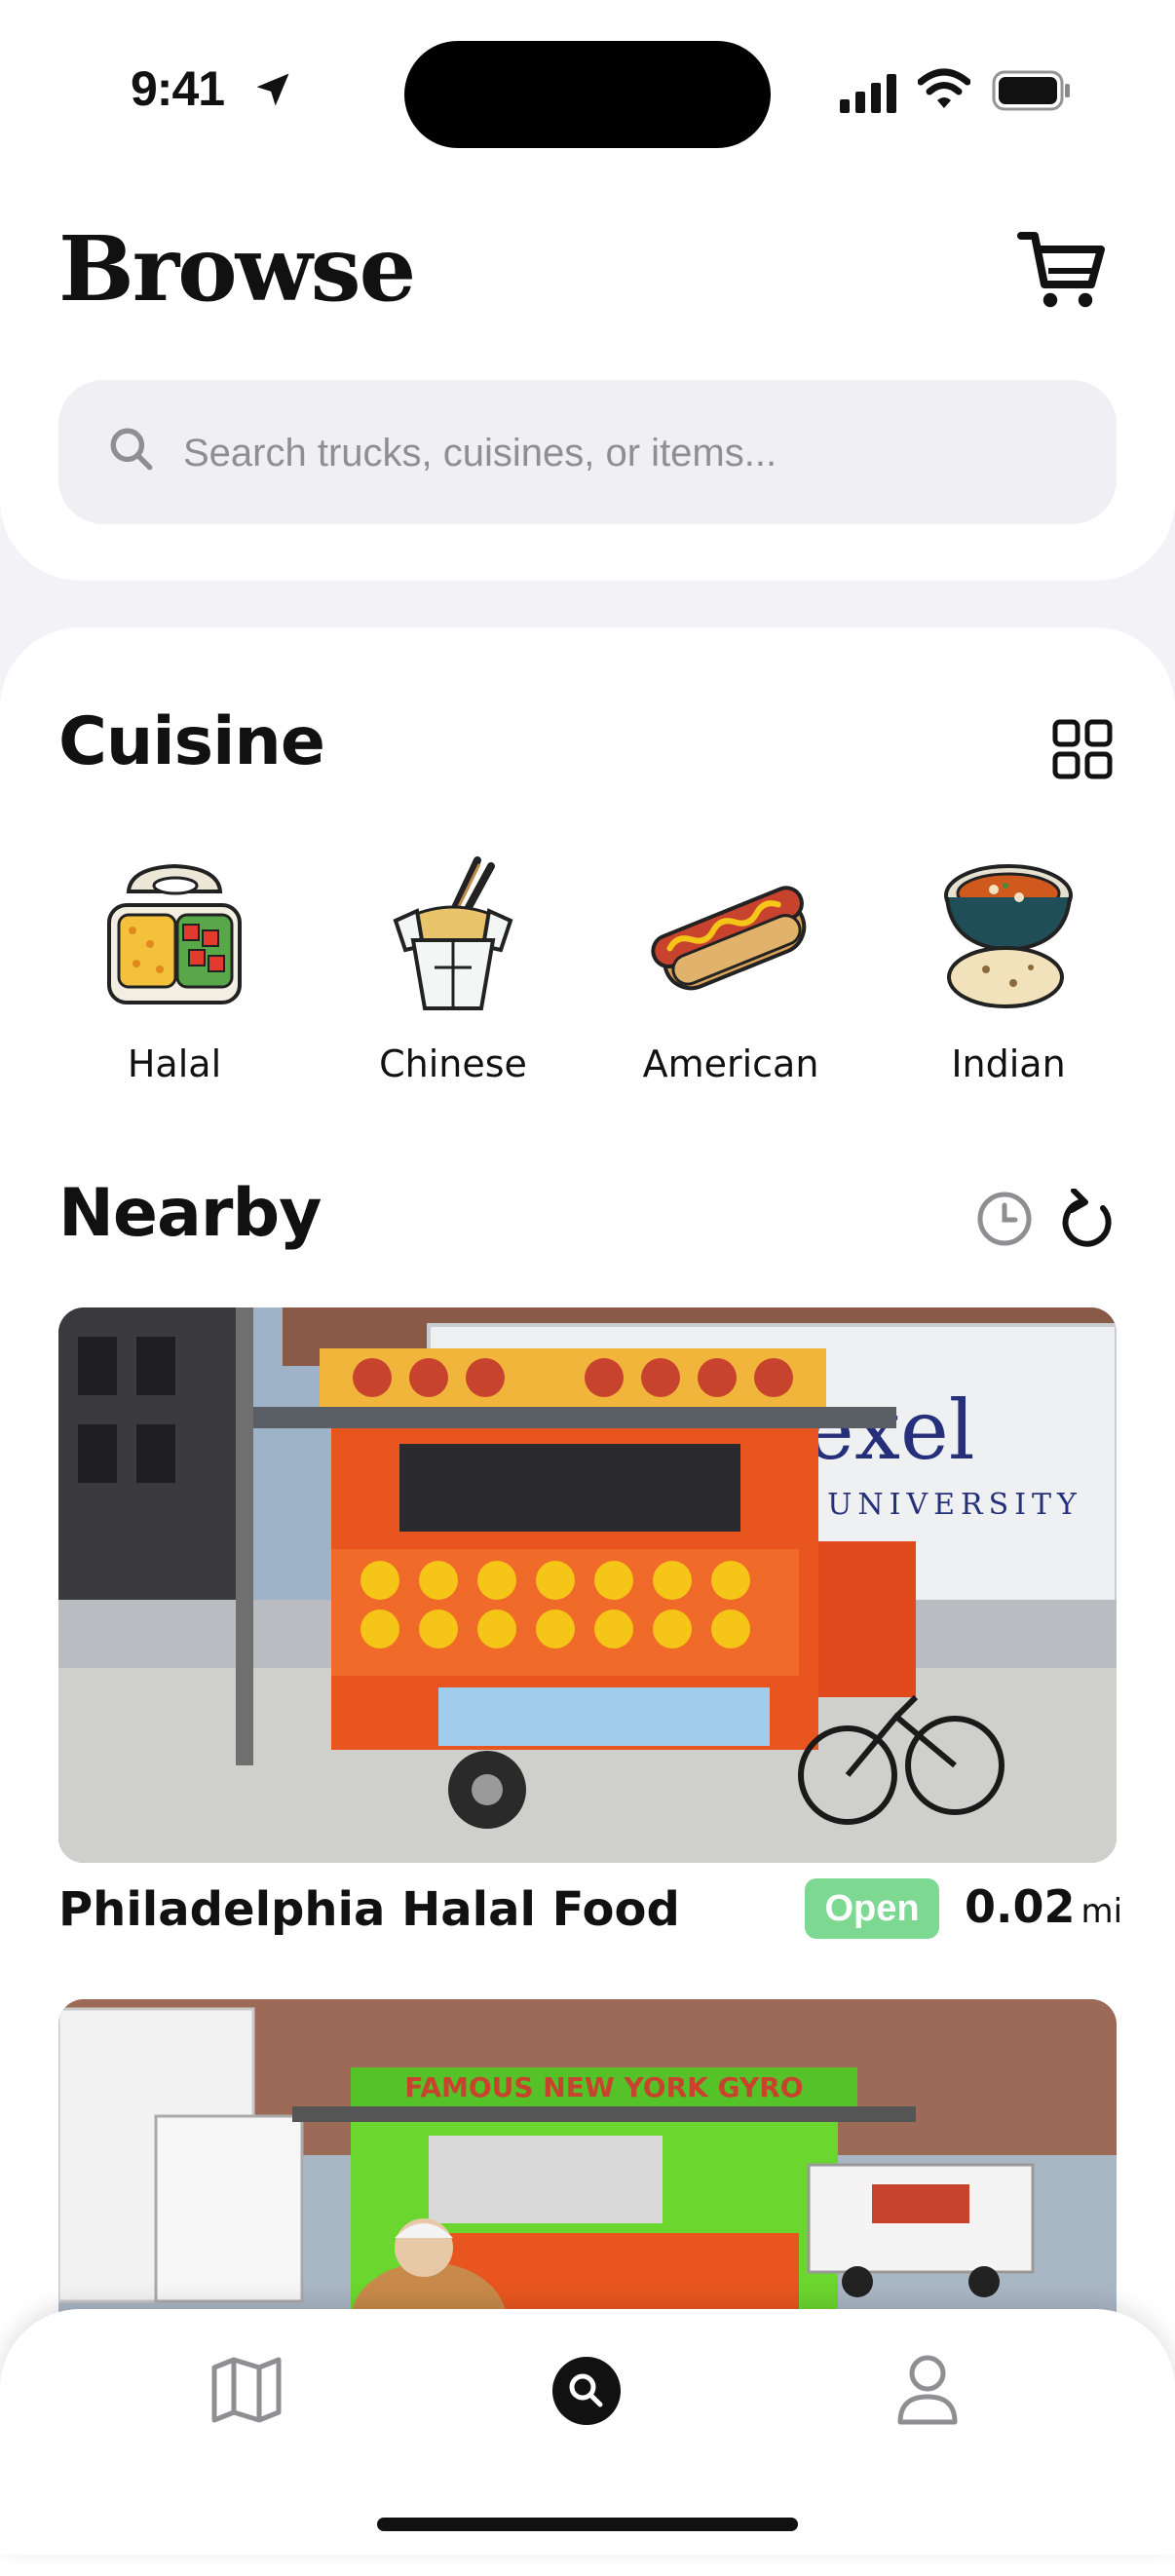 The height and width of the screenshot is (2576, 1175). I want to click on open-status-badge: Open, so click(872, 1908).